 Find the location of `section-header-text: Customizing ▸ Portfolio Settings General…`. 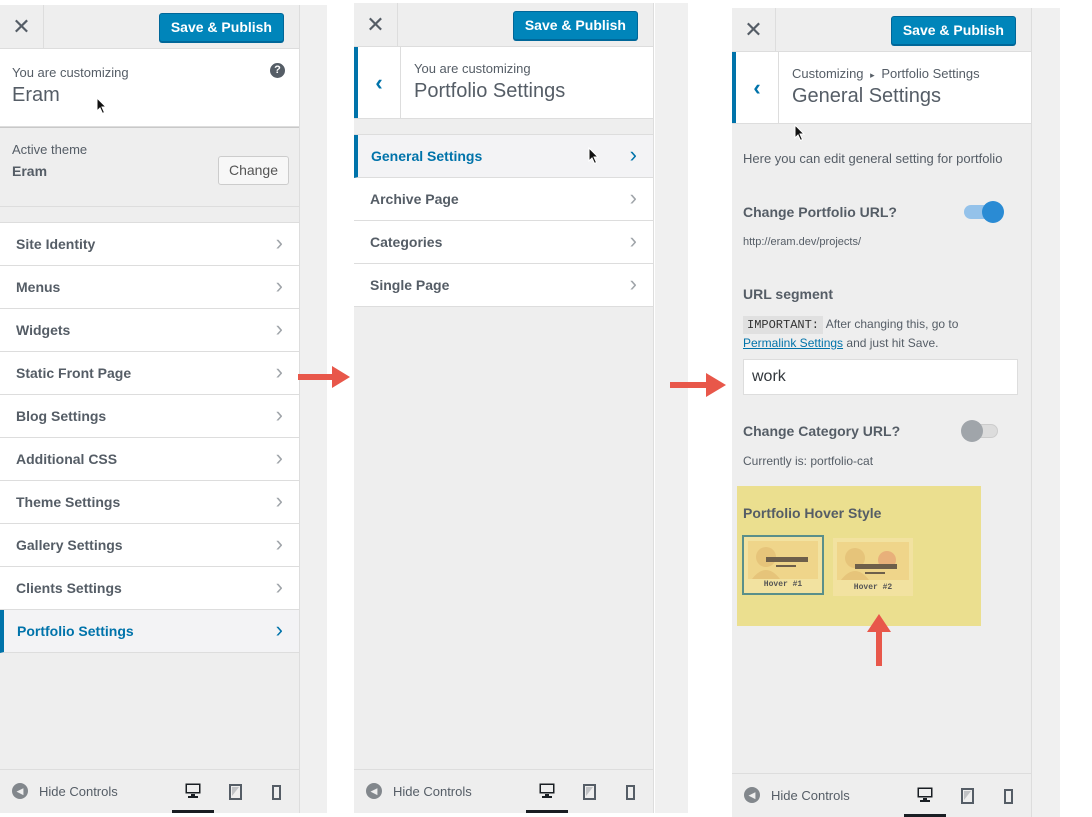

section-header-text: Customizing ▸ Portfolio Settings General… is located at coordinates (886, 87).